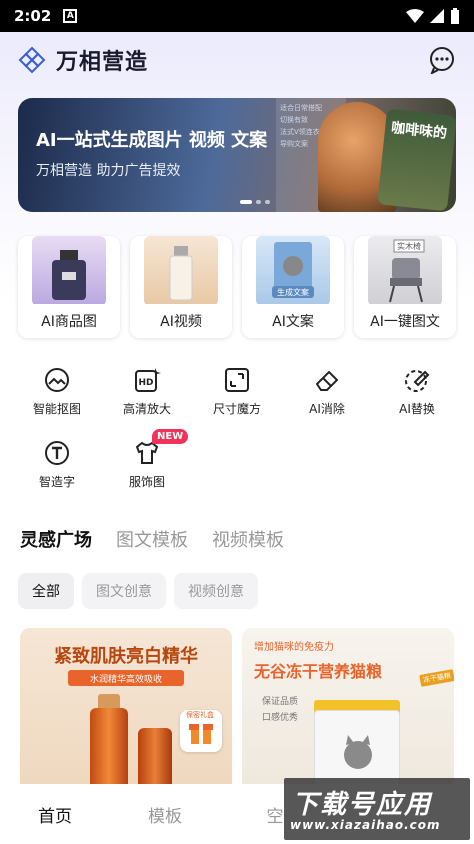 This screenshot has height=844, width=474. Describe the element at coordinates (124, 591) in the screenshot. I see `chip-image-creative: 图文创意` at that location.